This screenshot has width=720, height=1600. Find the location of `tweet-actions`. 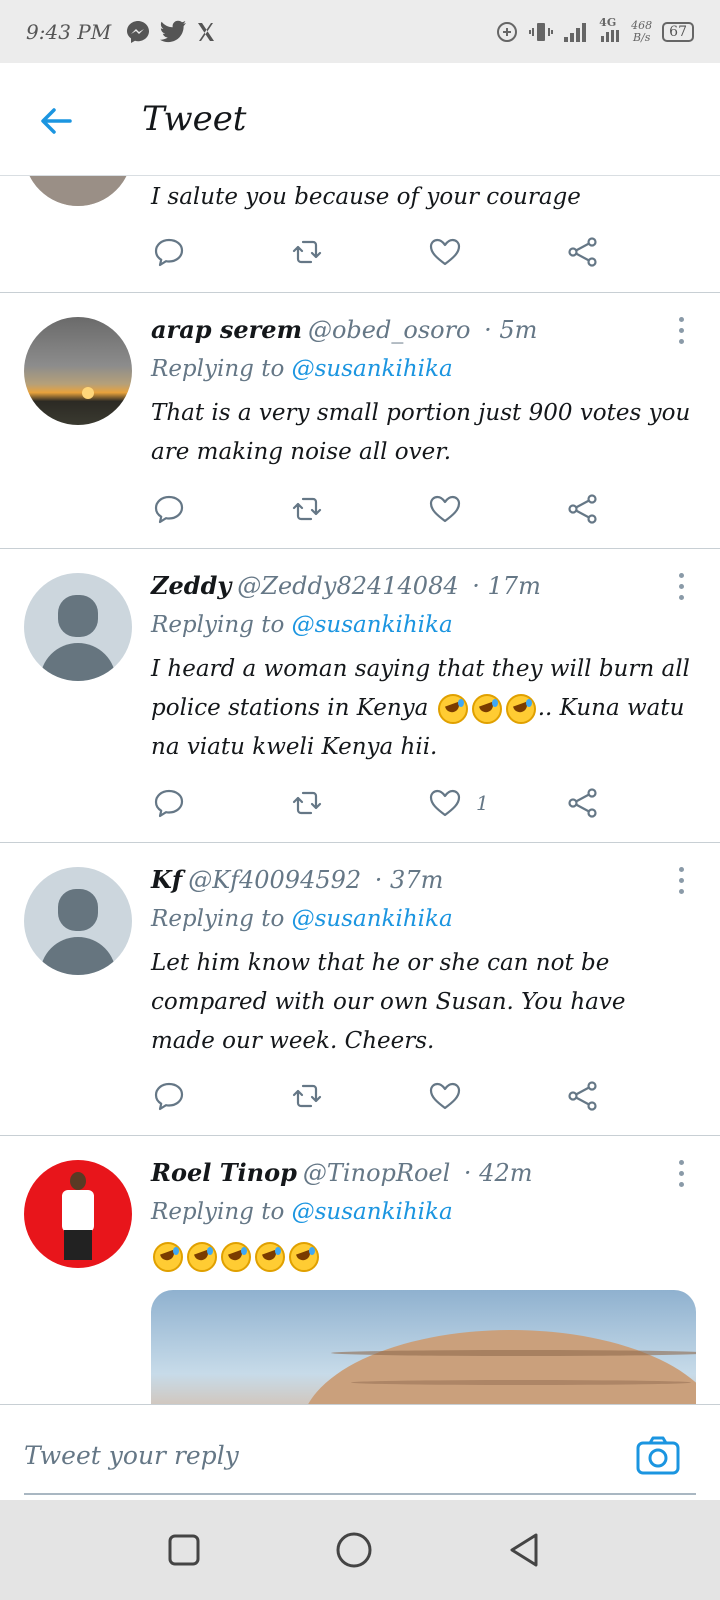

tweet-actions is located at coordinates (360, 1096).